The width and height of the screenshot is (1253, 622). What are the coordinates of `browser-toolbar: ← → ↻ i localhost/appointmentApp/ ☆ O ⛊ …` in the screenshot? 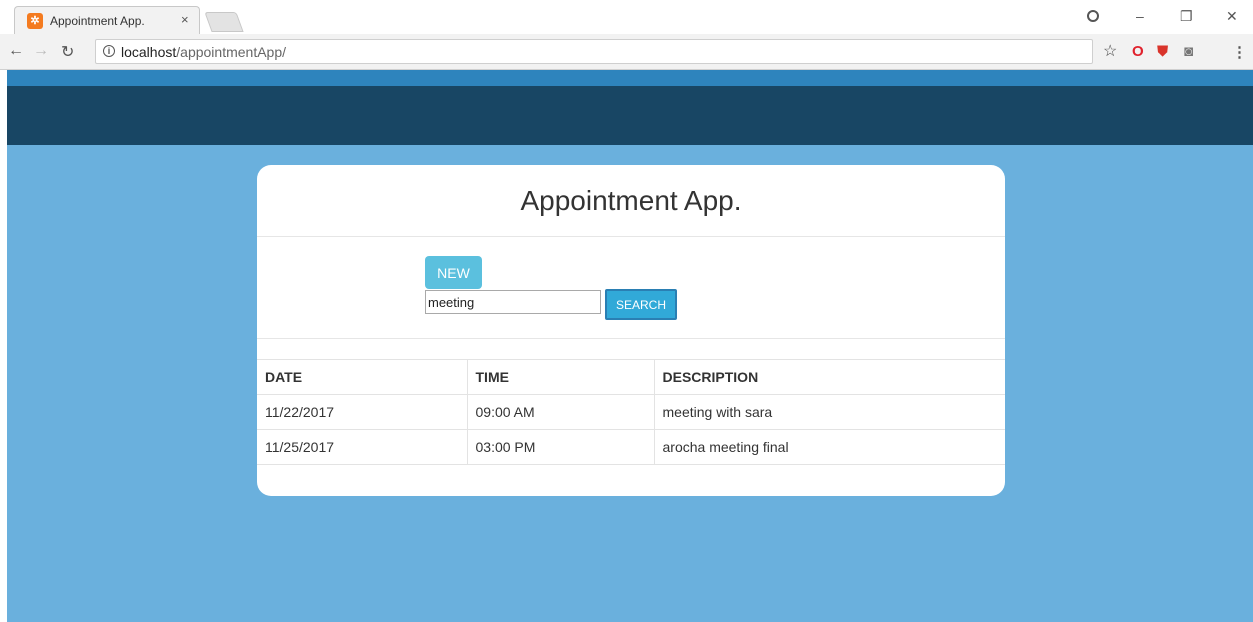 It's located at (626, 52).